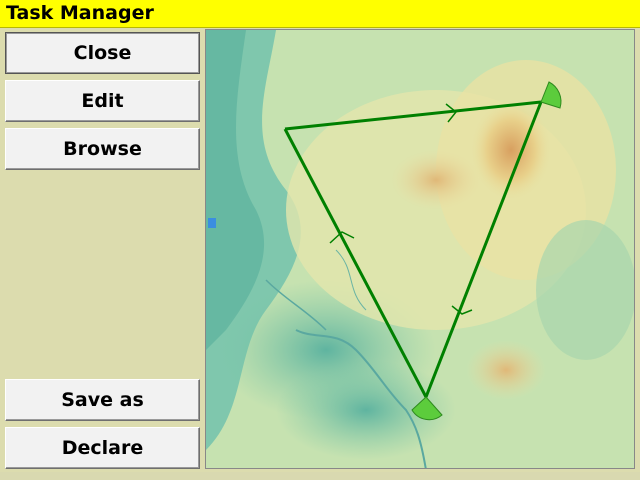  Describe the element at coordinates (102, 400) in the screenshot. I see `save-as-button: Save as` at that location.